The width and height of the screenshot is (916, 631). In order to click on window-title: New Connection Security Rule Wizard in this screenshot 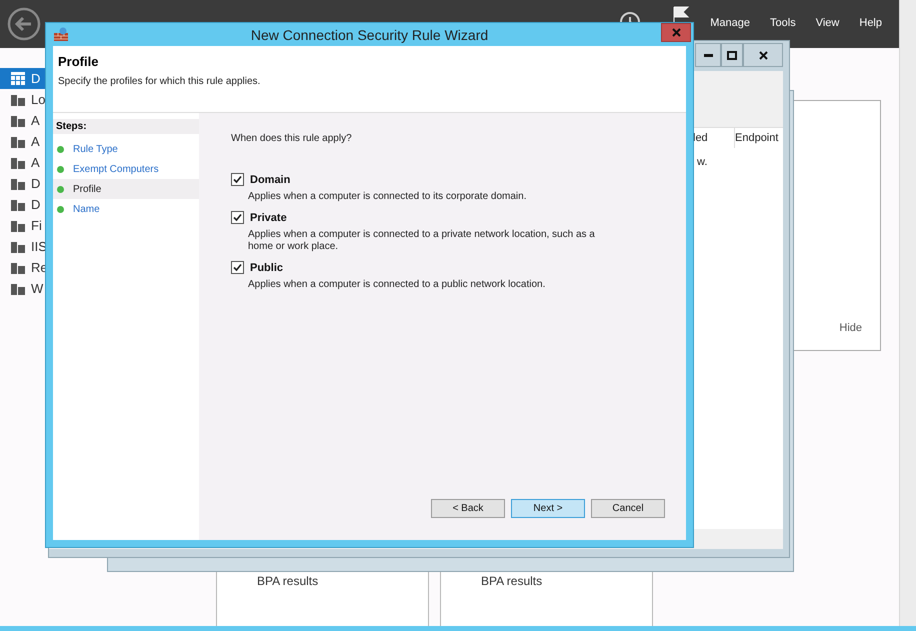, I will do `click(370, 35)`.